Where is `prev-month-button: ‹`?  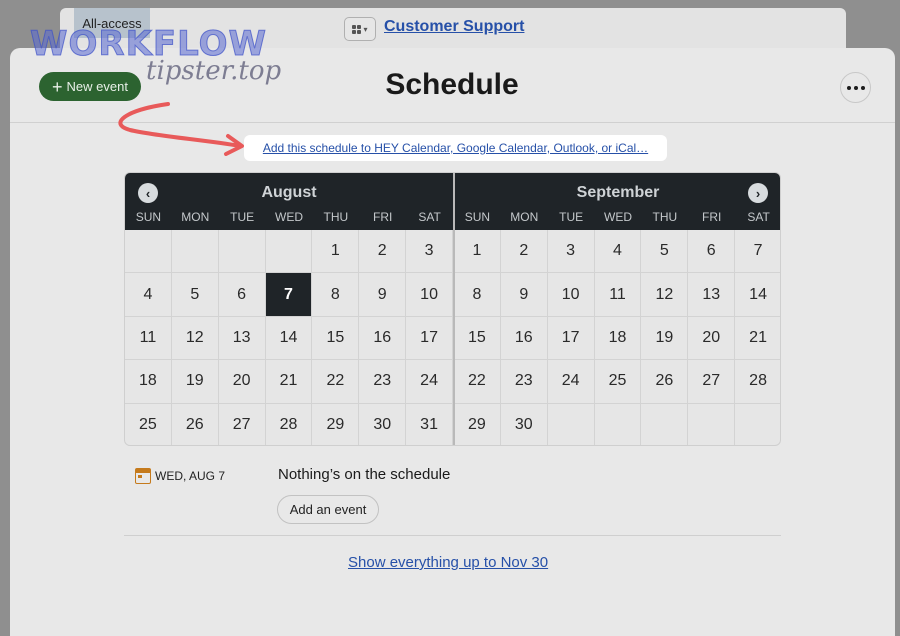 prev-month-button: ‹ is located at coordinates (148, 193).